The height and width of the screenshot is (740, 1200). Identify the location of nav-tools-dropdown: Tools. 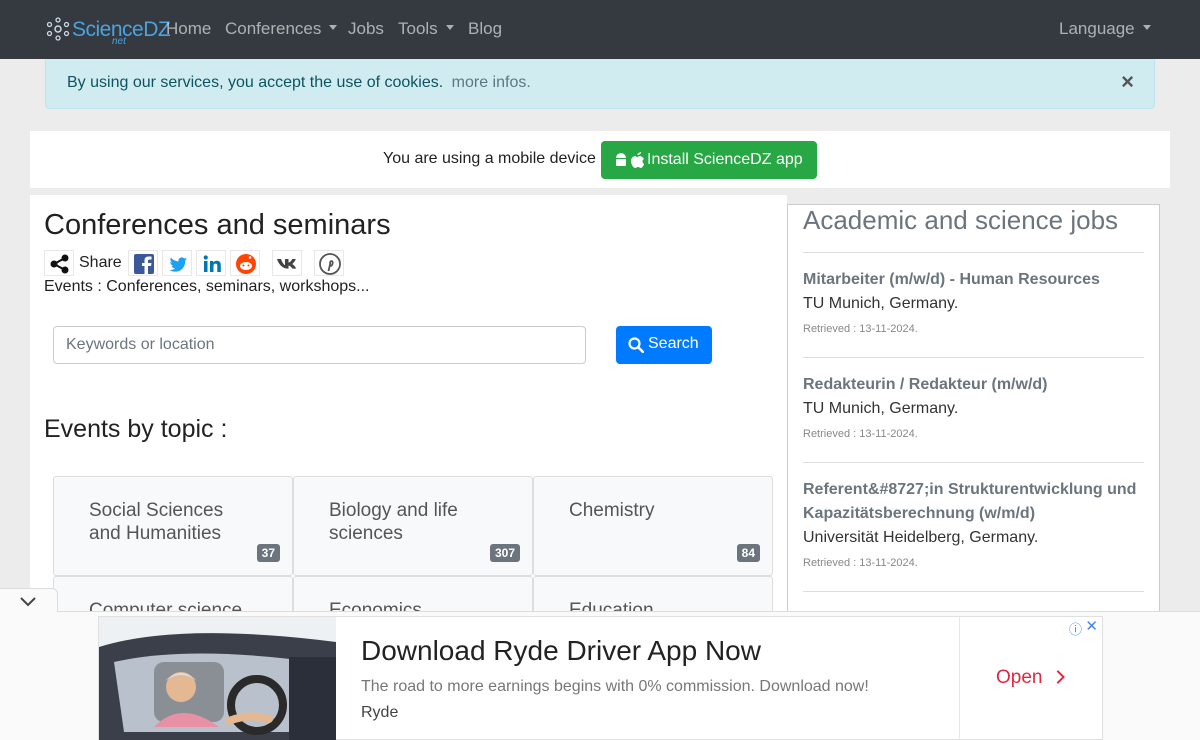
(426, 29).